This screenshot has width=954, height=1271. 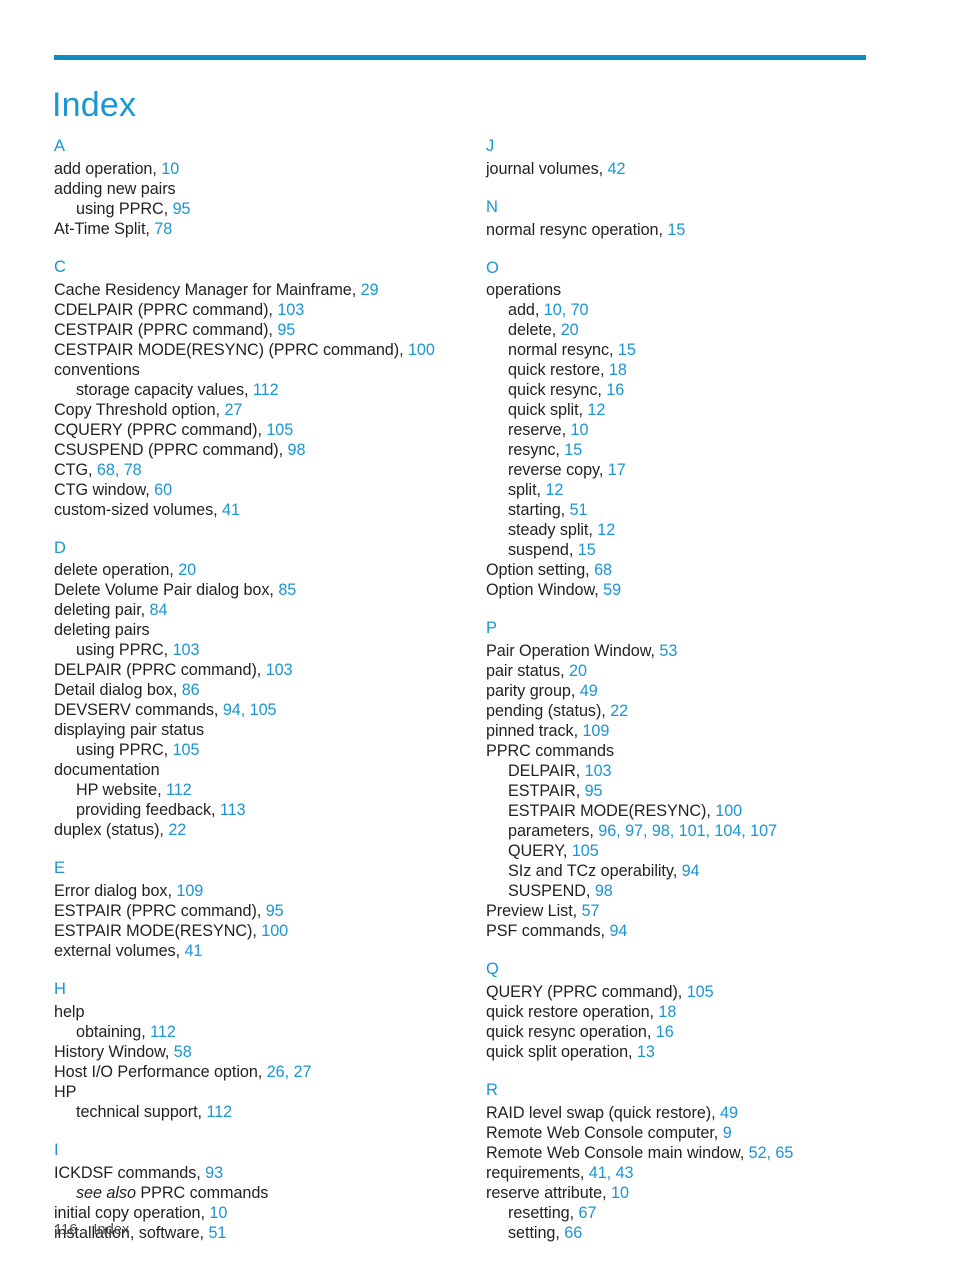 I want to click on index-entry-text: ESTPAIR MODE(RESYNC),, so click(x=612, y=811).